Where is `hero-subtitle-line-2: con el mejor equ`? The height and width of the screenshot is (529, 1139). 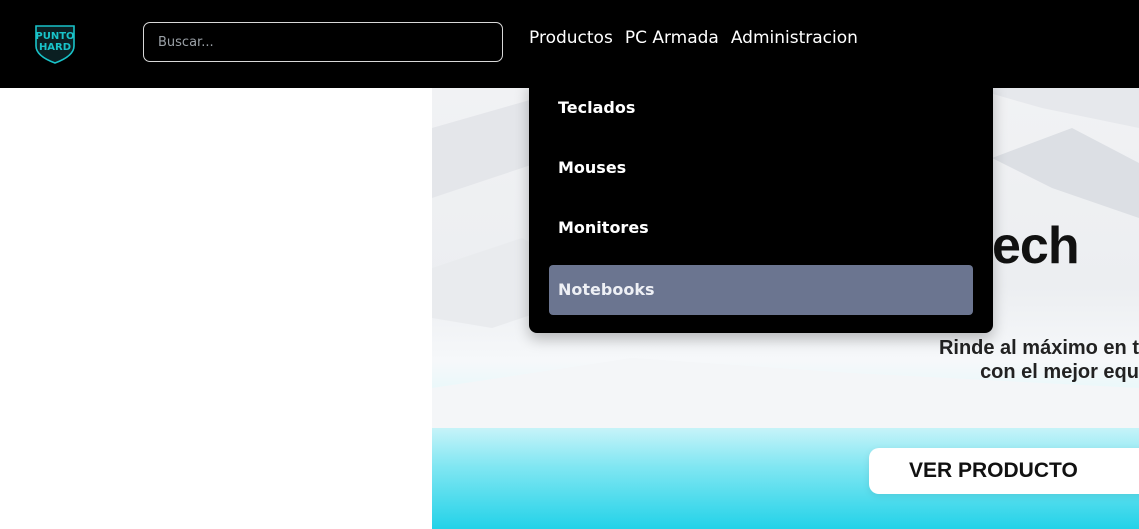
hero-subtitle-line-2: con el mejor equ is located at coordinates (1059, 372).